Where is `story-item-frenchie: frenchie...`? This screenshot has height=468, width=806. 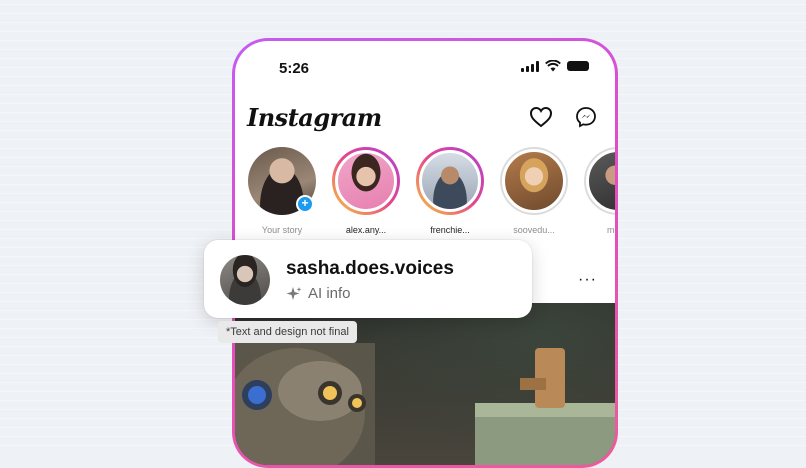
story-item-frenchie: frenchie... is located at coordinates (450, 191).